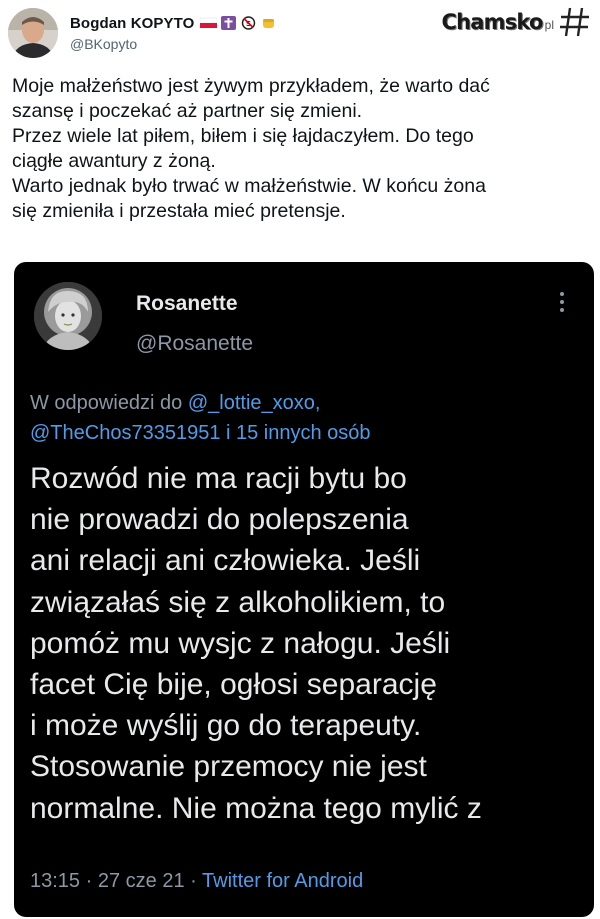  Describe the element at coordinates (225, 561) in the screenshot. I see `quoted-text-line: ani relacji ani człowieka. Jeśli` at that location.